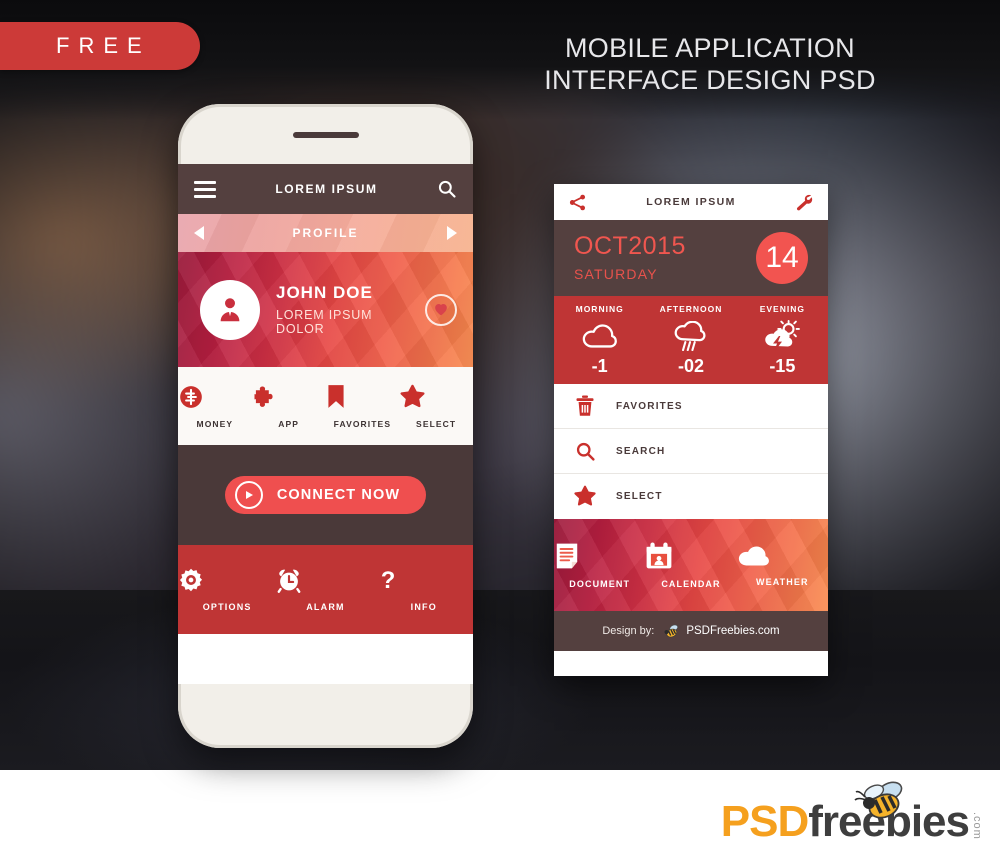  What do you see at coordinates (630, 246) in the screenshot?
I see `calendar-month-year: OCT2015` at bounding box center [630, 246].